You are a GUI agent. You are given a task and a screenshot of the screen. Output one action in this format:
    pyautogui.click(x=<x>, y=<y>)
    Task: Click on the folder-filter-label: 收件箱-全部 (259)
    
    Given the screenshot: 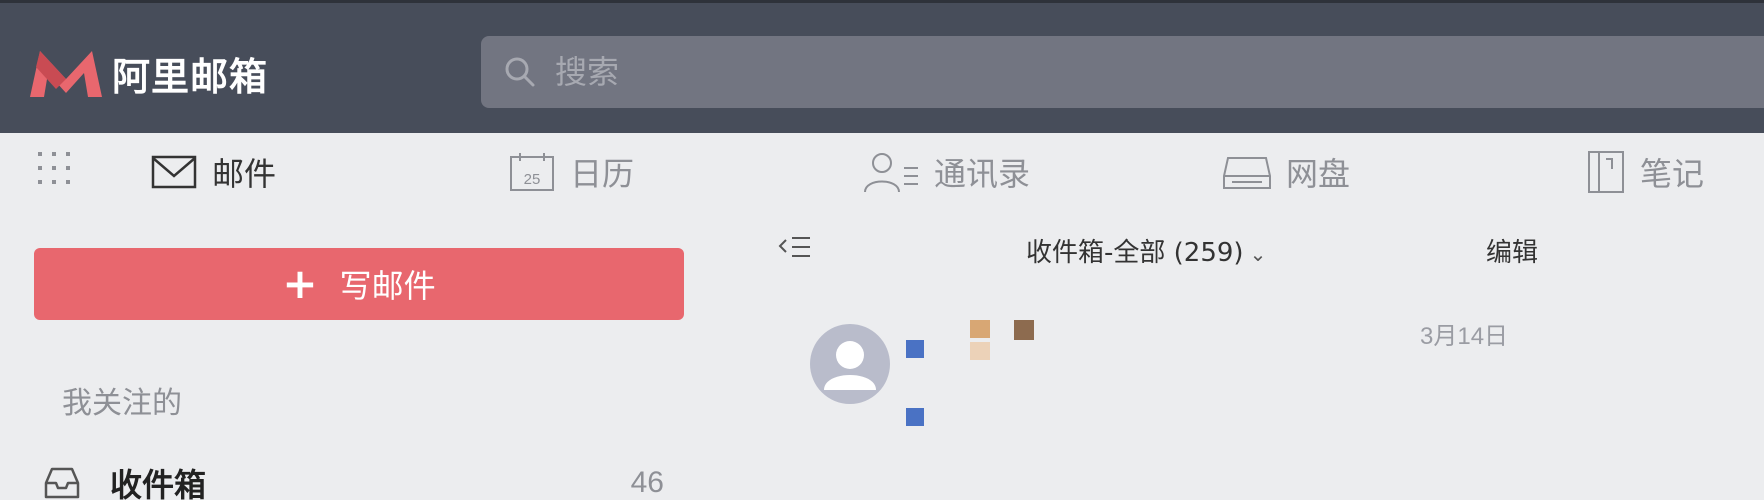 What is the action you would take?
    pyautogui.click(x=1135, y=253)
    